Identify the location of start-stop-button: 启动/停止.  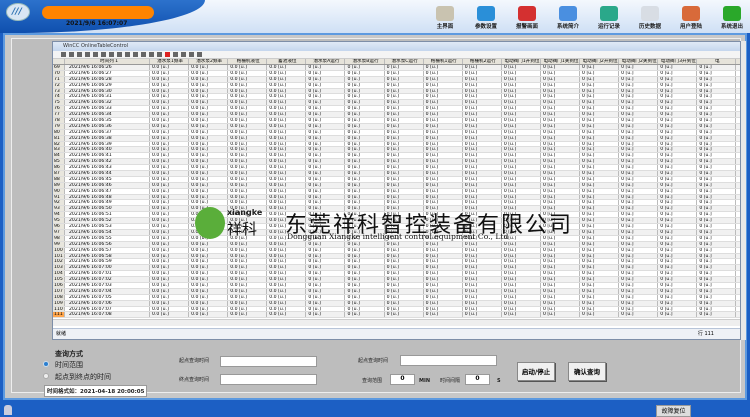
(536, 371).